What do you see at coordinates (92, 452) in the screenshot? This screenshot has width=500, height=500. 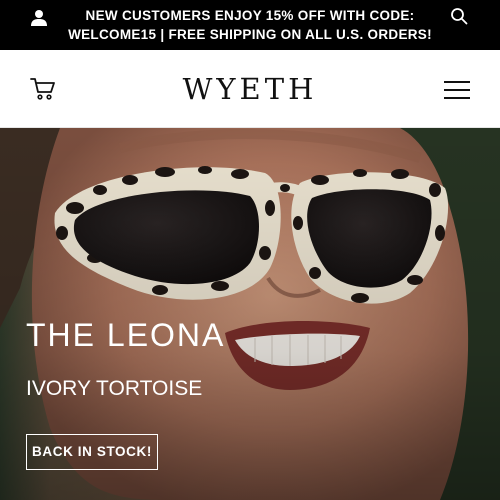 I see `back-in-stock-button: BACK IN STOCK!` at bounding box center [92, 452].